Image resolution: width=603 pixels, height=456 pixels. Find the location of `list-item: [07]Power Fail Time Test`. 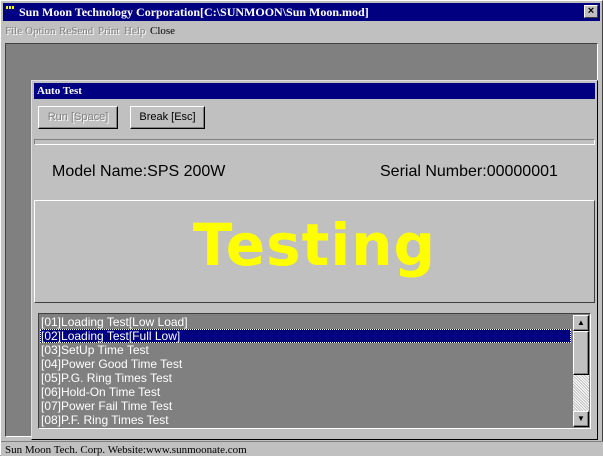

list-item: [07]Power Fail Time Test is located at coordinates (305, 406).